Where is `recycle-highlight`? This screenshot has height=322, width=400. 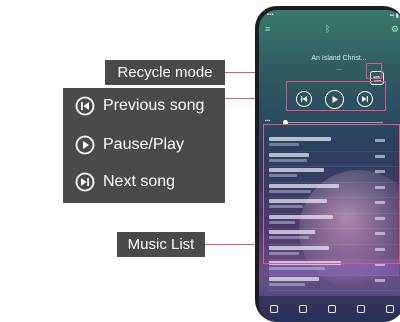
recycle-highlight is located at coordinates (374, 71).